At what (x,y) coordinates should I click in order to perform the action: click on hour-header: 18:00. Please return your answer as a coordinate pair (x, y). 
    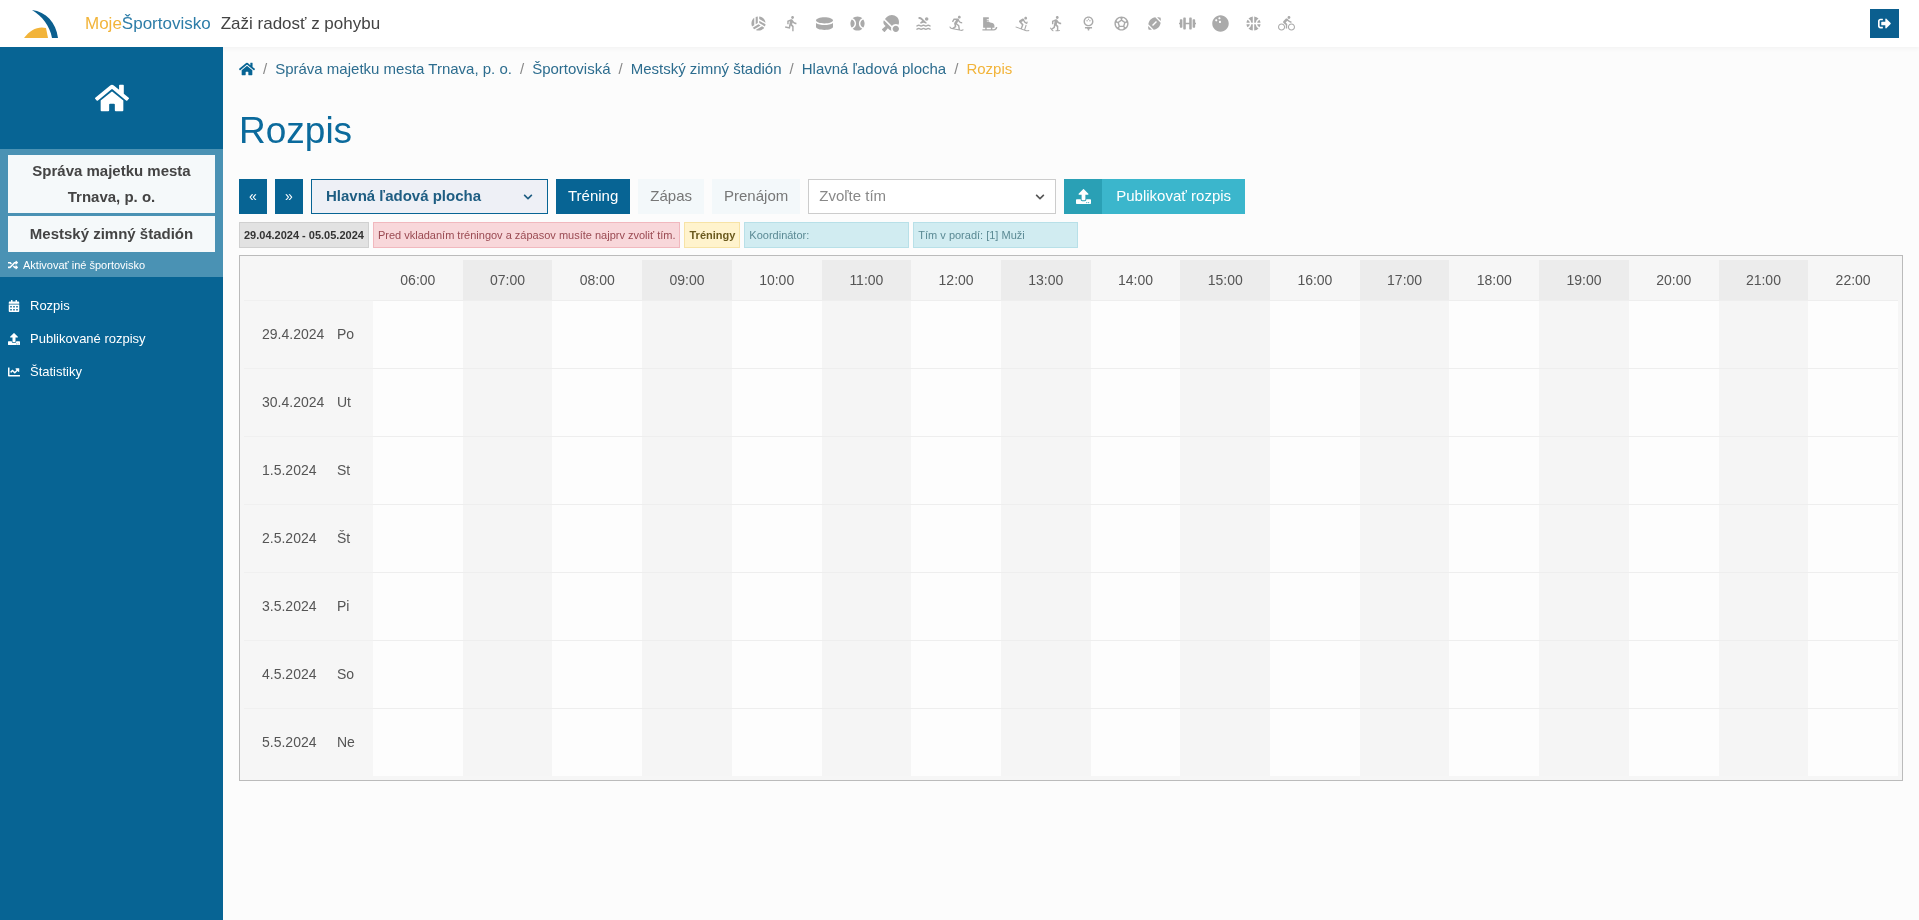
    Looking at the image, I should click on (1494, 280).